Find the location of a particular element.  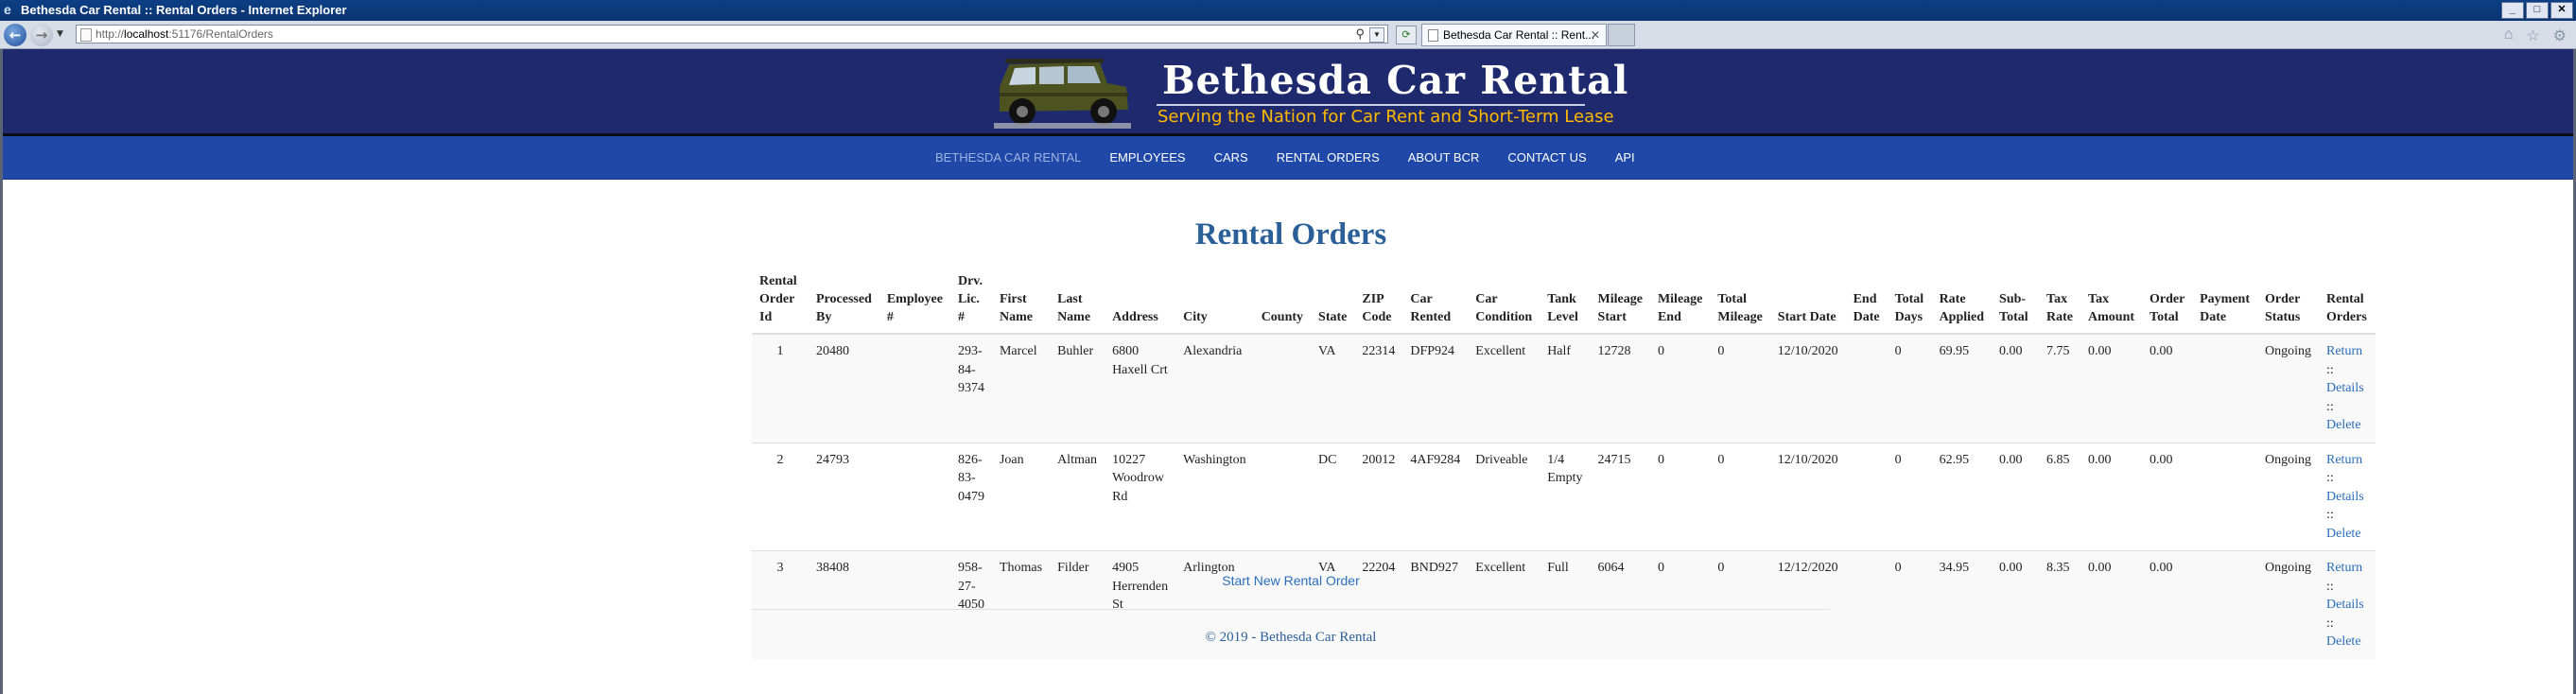

table-cell: Half is located at coordinates (1565, 387).